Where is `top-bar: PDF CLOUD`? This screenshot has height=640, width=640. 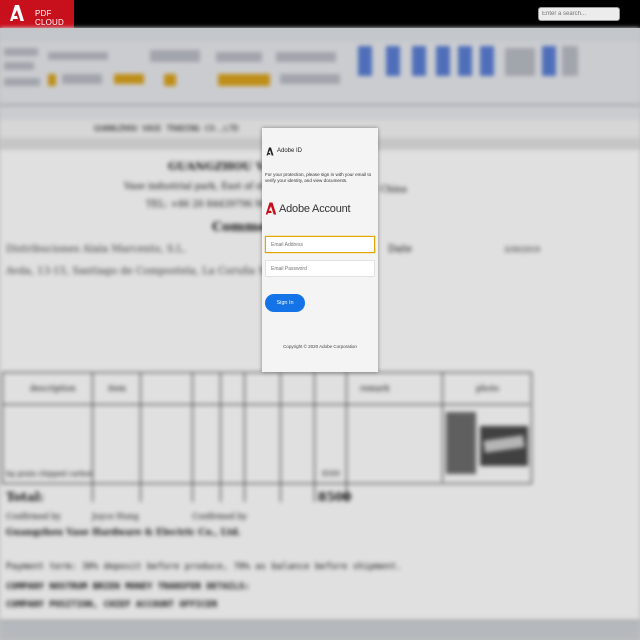
top-bar: PDF CLOUD is located at coordinates (320, 14).